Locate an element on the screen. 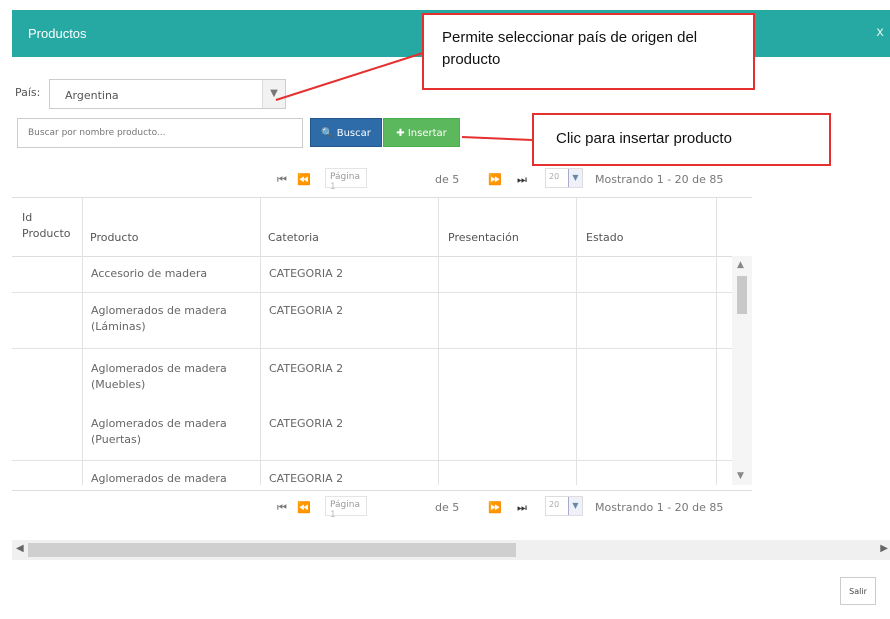  insert-callout: Clic para insertar producto is located at coordinates (681, 139).